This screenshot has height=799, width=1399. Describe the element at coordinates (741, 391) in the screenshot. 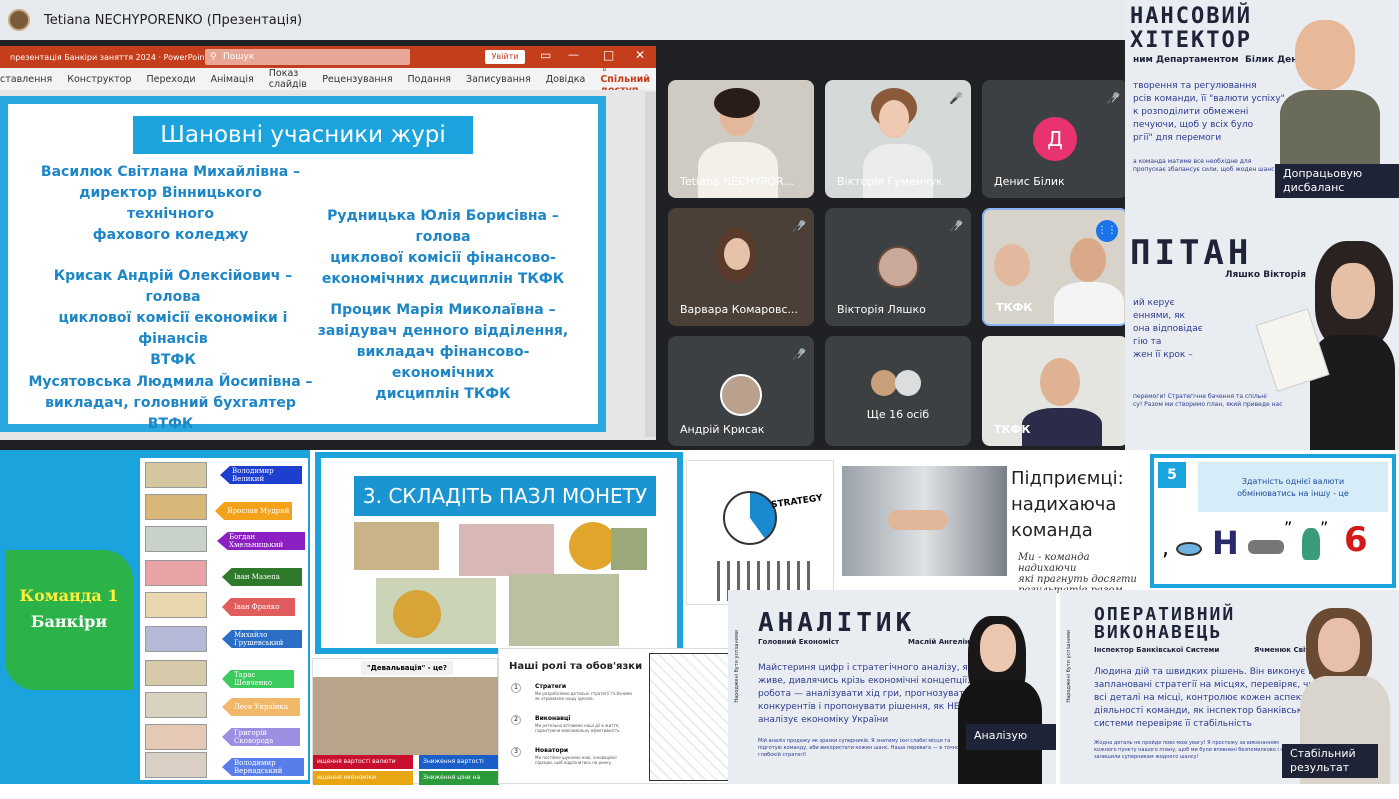

I see `participant-tile: 🎤̸ Андрій Крисак` at that location.